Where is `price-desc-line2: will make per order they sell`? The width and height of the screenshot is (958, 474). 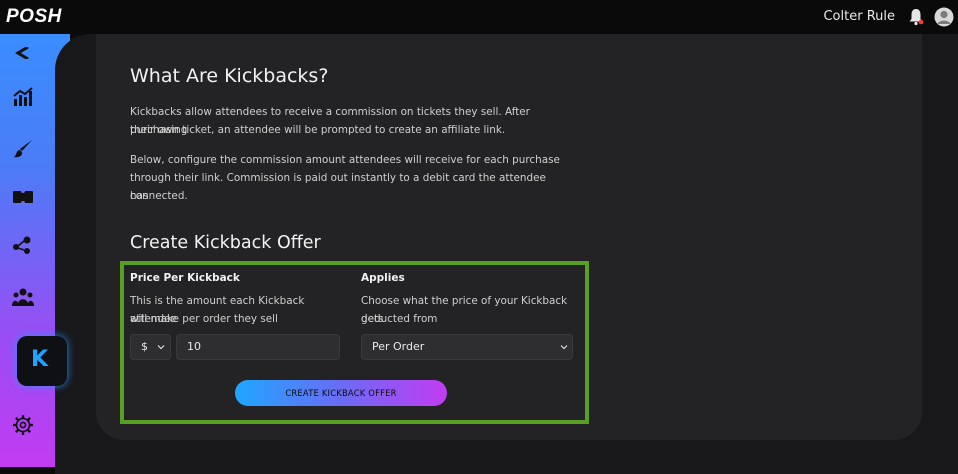 price-desc-line2: will make per order they sell is located at coordinates (204, 319).